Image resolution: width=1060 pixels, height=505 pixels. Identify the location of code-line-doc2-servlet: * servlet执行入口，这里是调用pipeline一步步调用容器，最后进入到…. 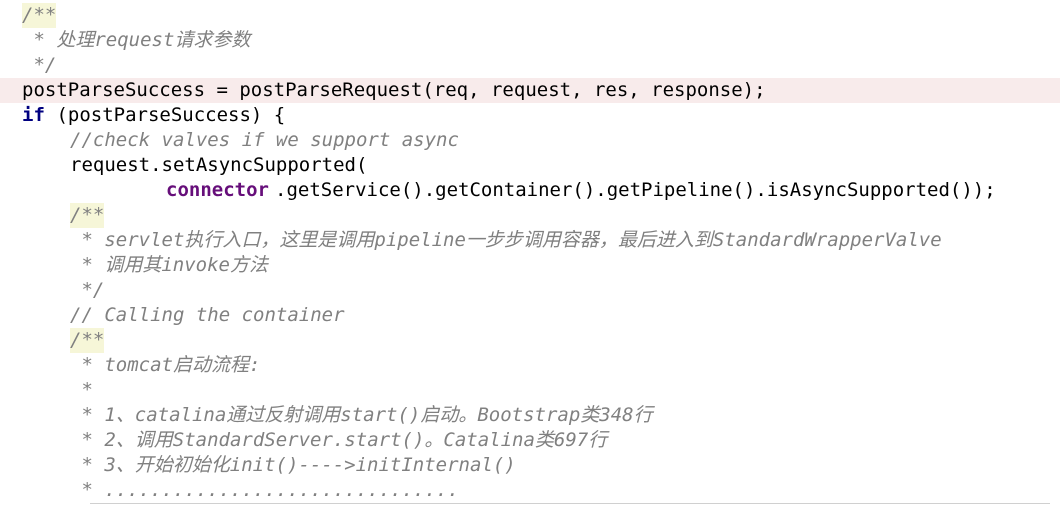
(530, 240).